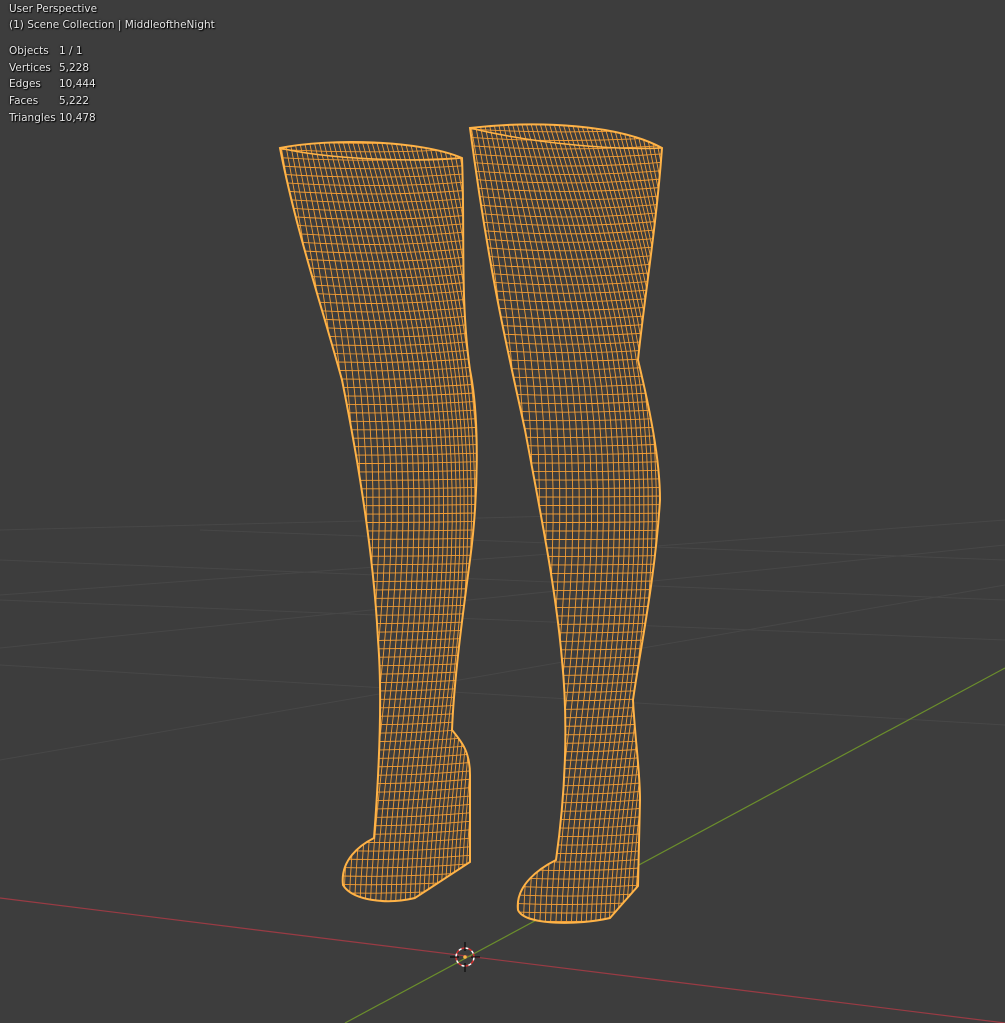 The height and width of the screenshot is (1023, 1005). What do you see at coordinates (502, 960) in the screenshot?
I see `x-axis-line` at bounding box center [502, 960].